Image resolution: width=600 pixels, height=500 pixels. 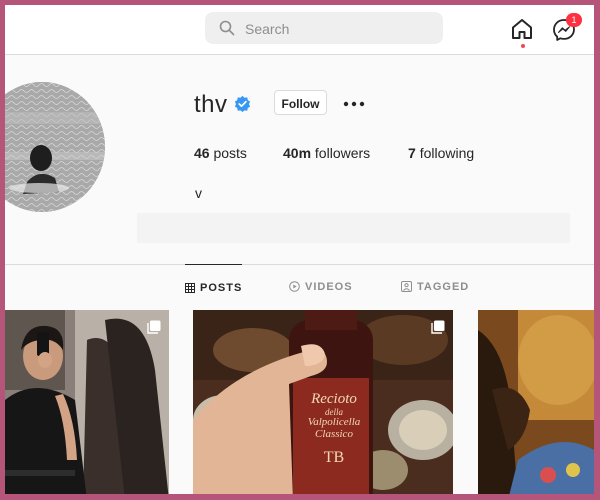 I want to click on wine-label-monogram: TB, so click(x=334, y=458).